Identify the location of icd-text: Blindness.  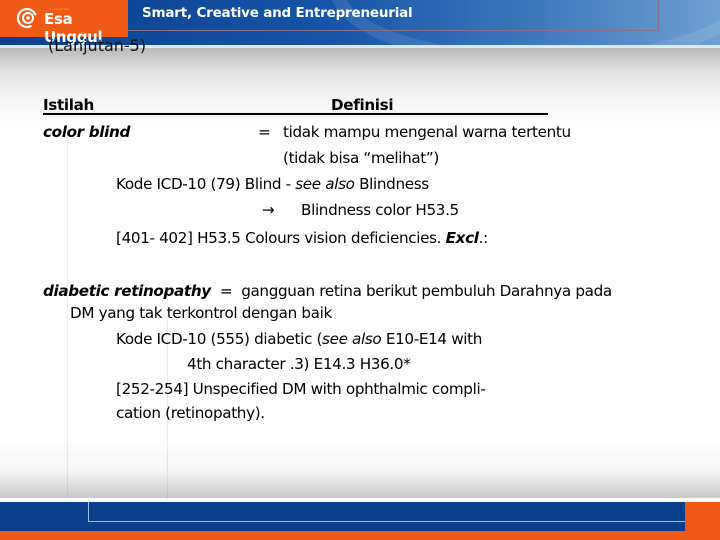
(391, 184).